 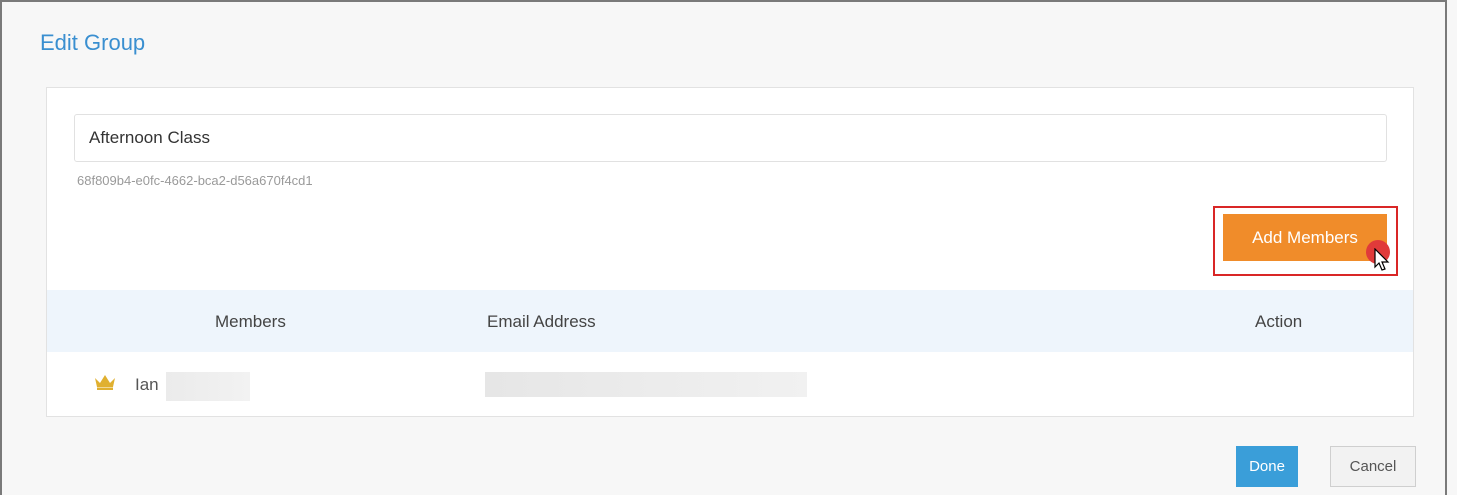 What do you see at coordinates (195, 180) in the screenshot?
I see `group-id: 68f809b4-e0fc-4662-bca2-d56a670f4cd1` at bounding box center [195, 180].